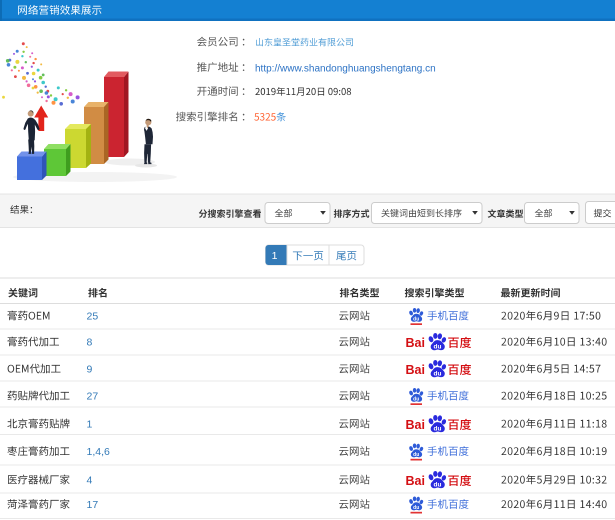  I want to click on svg-text: 27, so click(93, 397).